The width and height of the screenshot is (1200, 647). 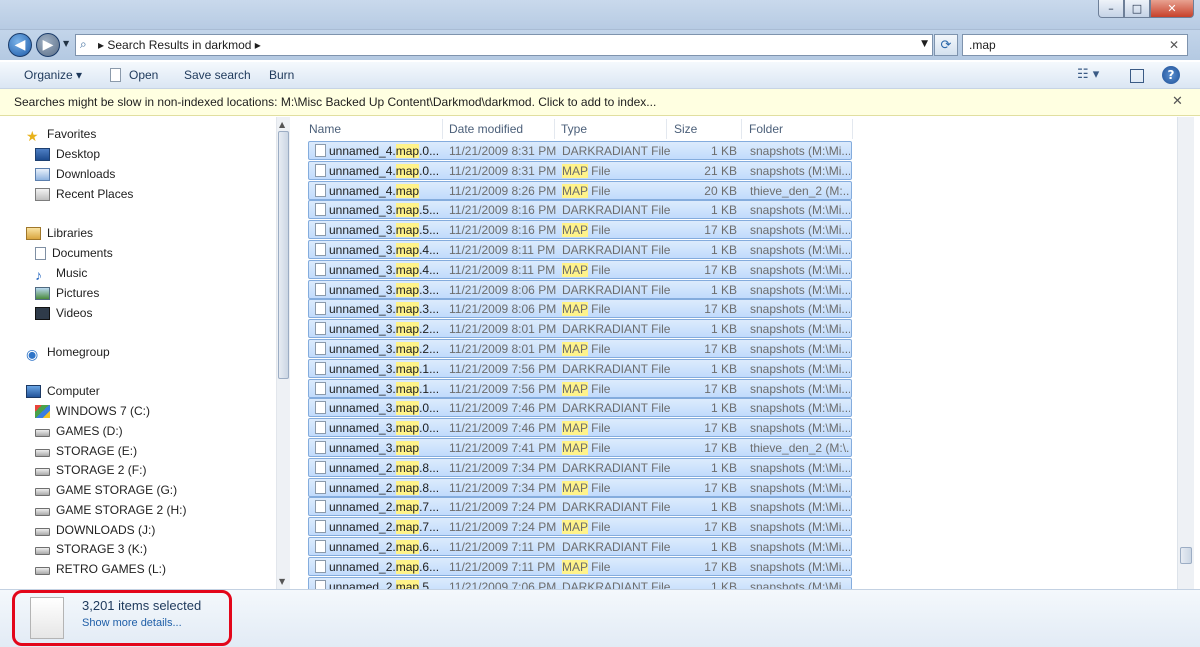 What do you see at coordinates (20, 45) in the screenshot?
I see `back-button: ◀` at bounding box center [20, 45].